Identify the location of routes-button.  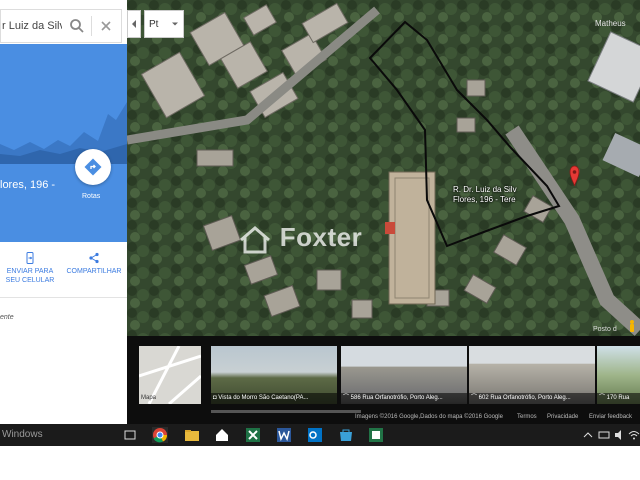
(93, 167).